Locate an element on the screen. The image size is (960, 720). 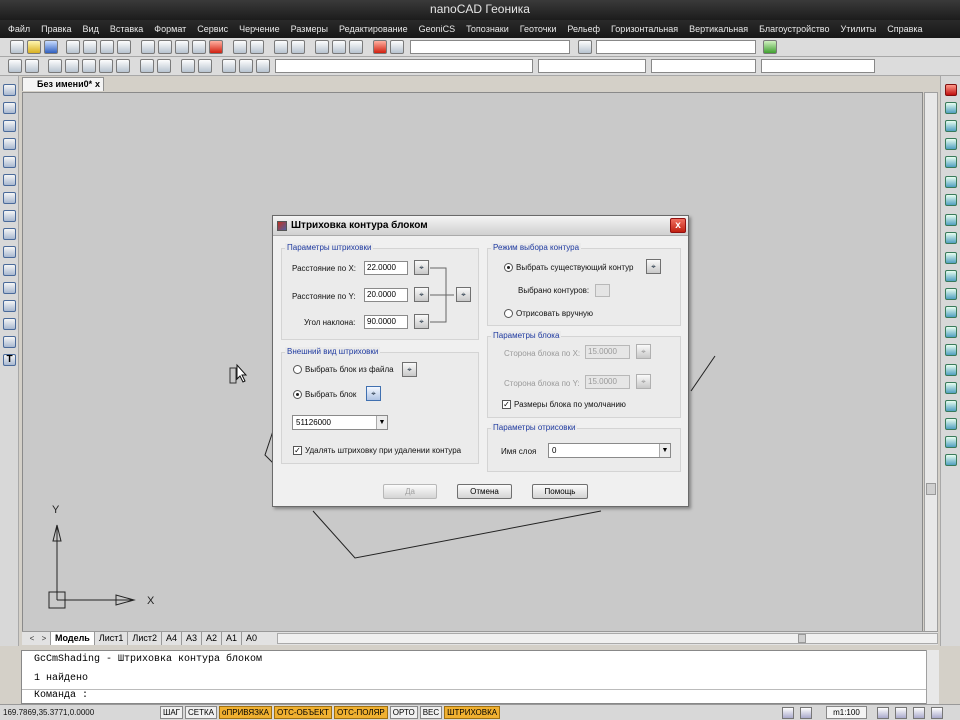
pan-icon is located at coordinates (281, 47).